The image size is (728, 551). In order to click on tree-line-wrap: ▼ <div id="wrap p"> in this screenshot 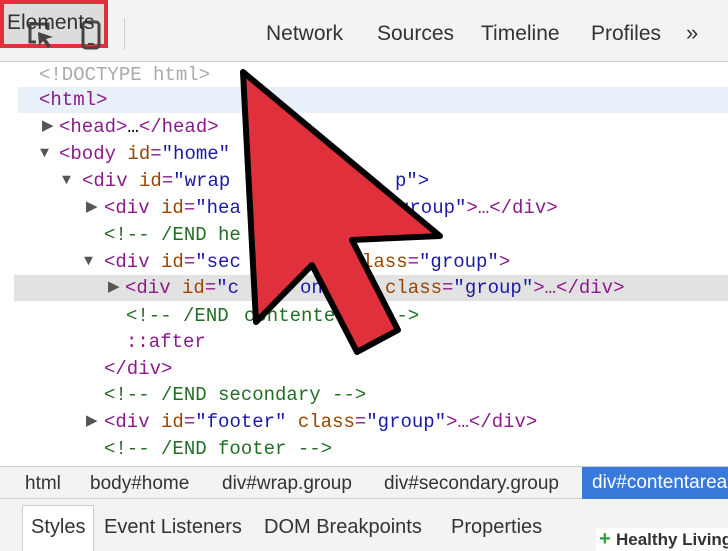, I will do `click(364, 181)`.